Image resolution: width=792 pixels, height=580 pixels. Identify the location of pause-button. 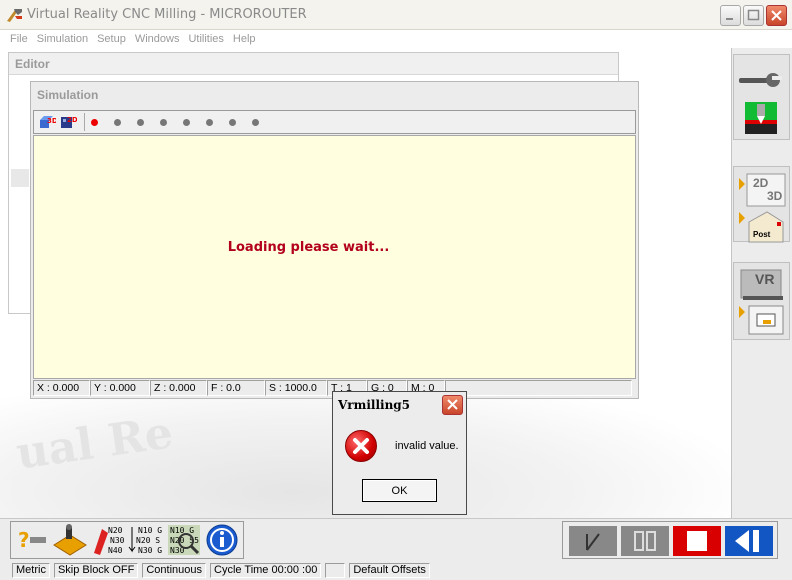
(645, 541).